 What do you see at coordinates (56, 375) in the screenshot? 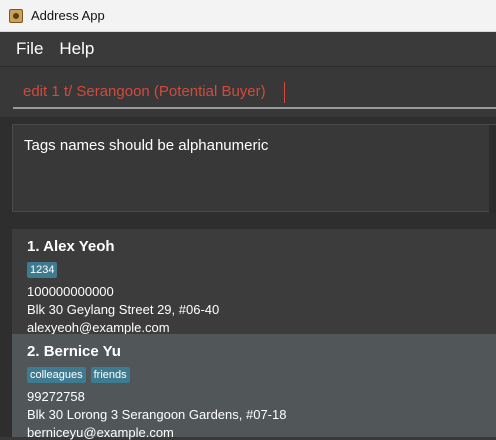
I see `tag: colleagues` at bounding box center [56, 375].